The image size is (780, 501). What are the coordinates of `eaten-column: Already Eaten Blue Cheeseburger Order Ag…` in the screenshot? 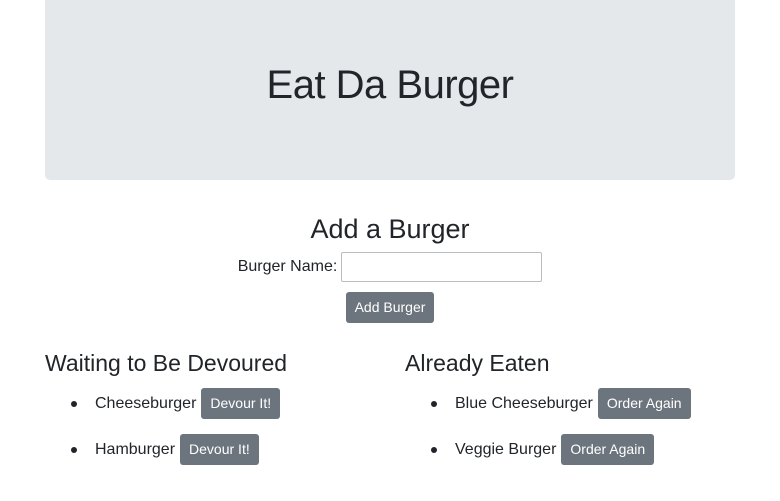 It's located at (577, 414).